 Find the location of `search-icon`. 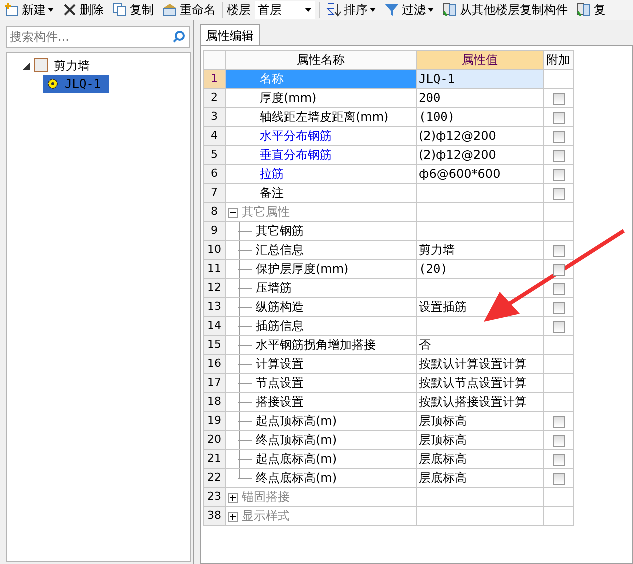

search-icon is located at coordinates (179, 37).